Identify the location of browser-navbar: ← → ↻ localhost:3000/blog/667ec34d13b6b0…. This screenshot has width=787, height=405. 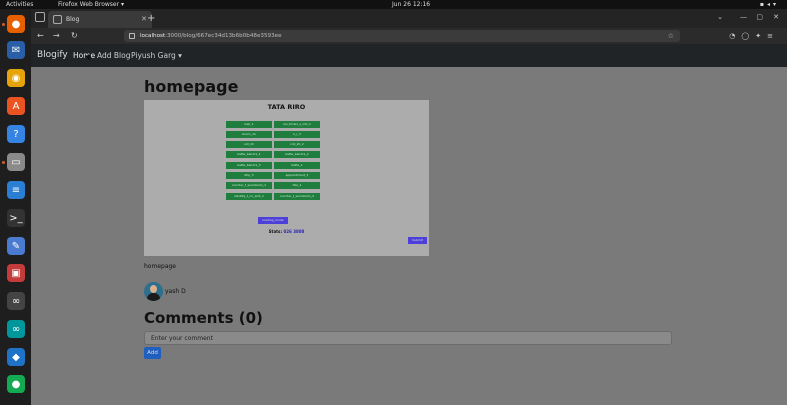
(409, 36).